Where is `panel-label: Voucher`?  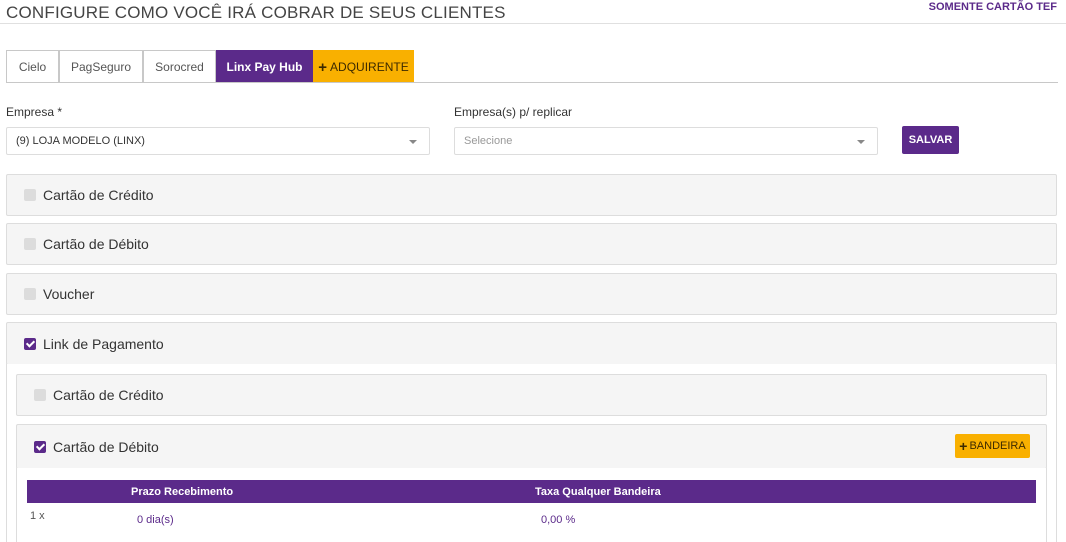 panel-label: Voucher is located at coordinates (69, 294).